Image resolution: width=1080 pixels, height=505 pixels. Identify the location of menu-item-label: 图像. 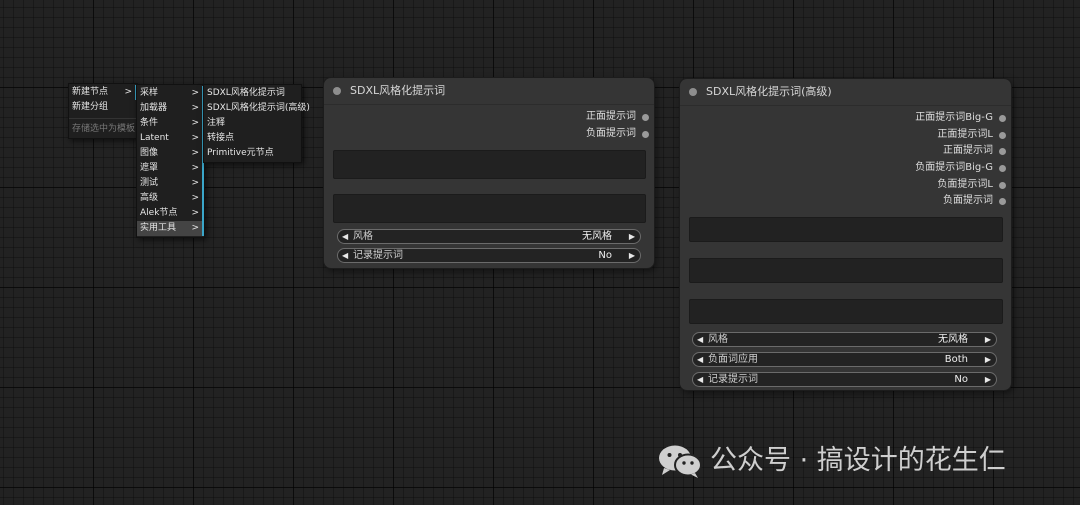
(149, 153).